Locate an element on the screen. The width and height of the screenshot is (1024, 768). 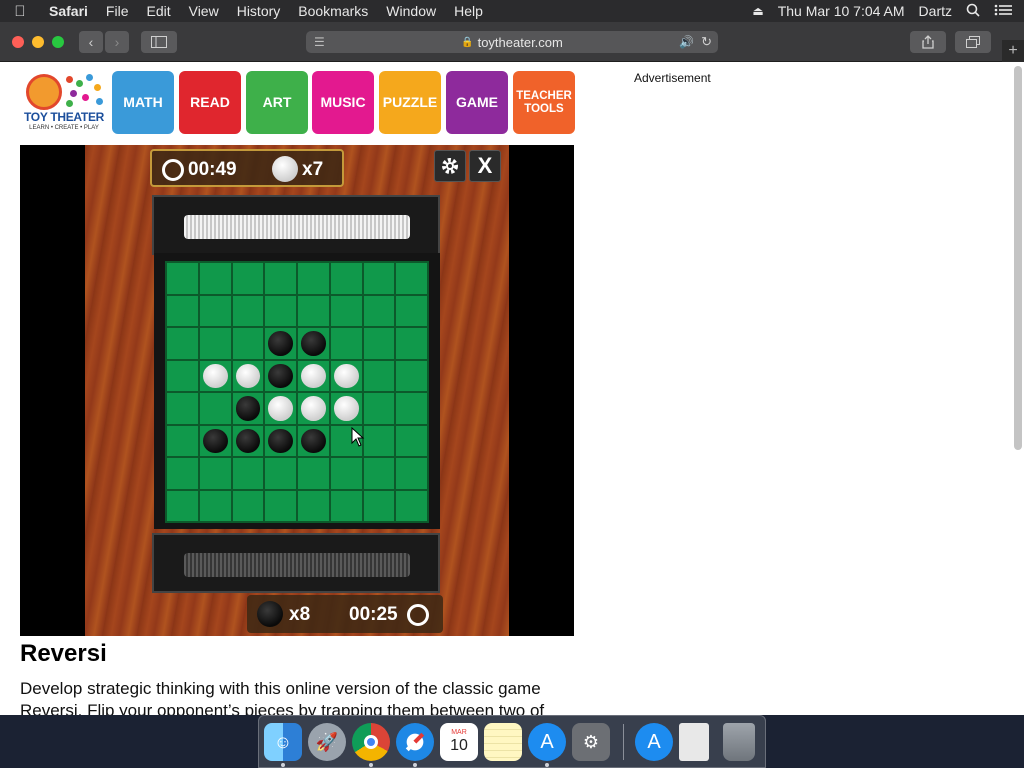
safari-icon is located at coordinates (415, 742).